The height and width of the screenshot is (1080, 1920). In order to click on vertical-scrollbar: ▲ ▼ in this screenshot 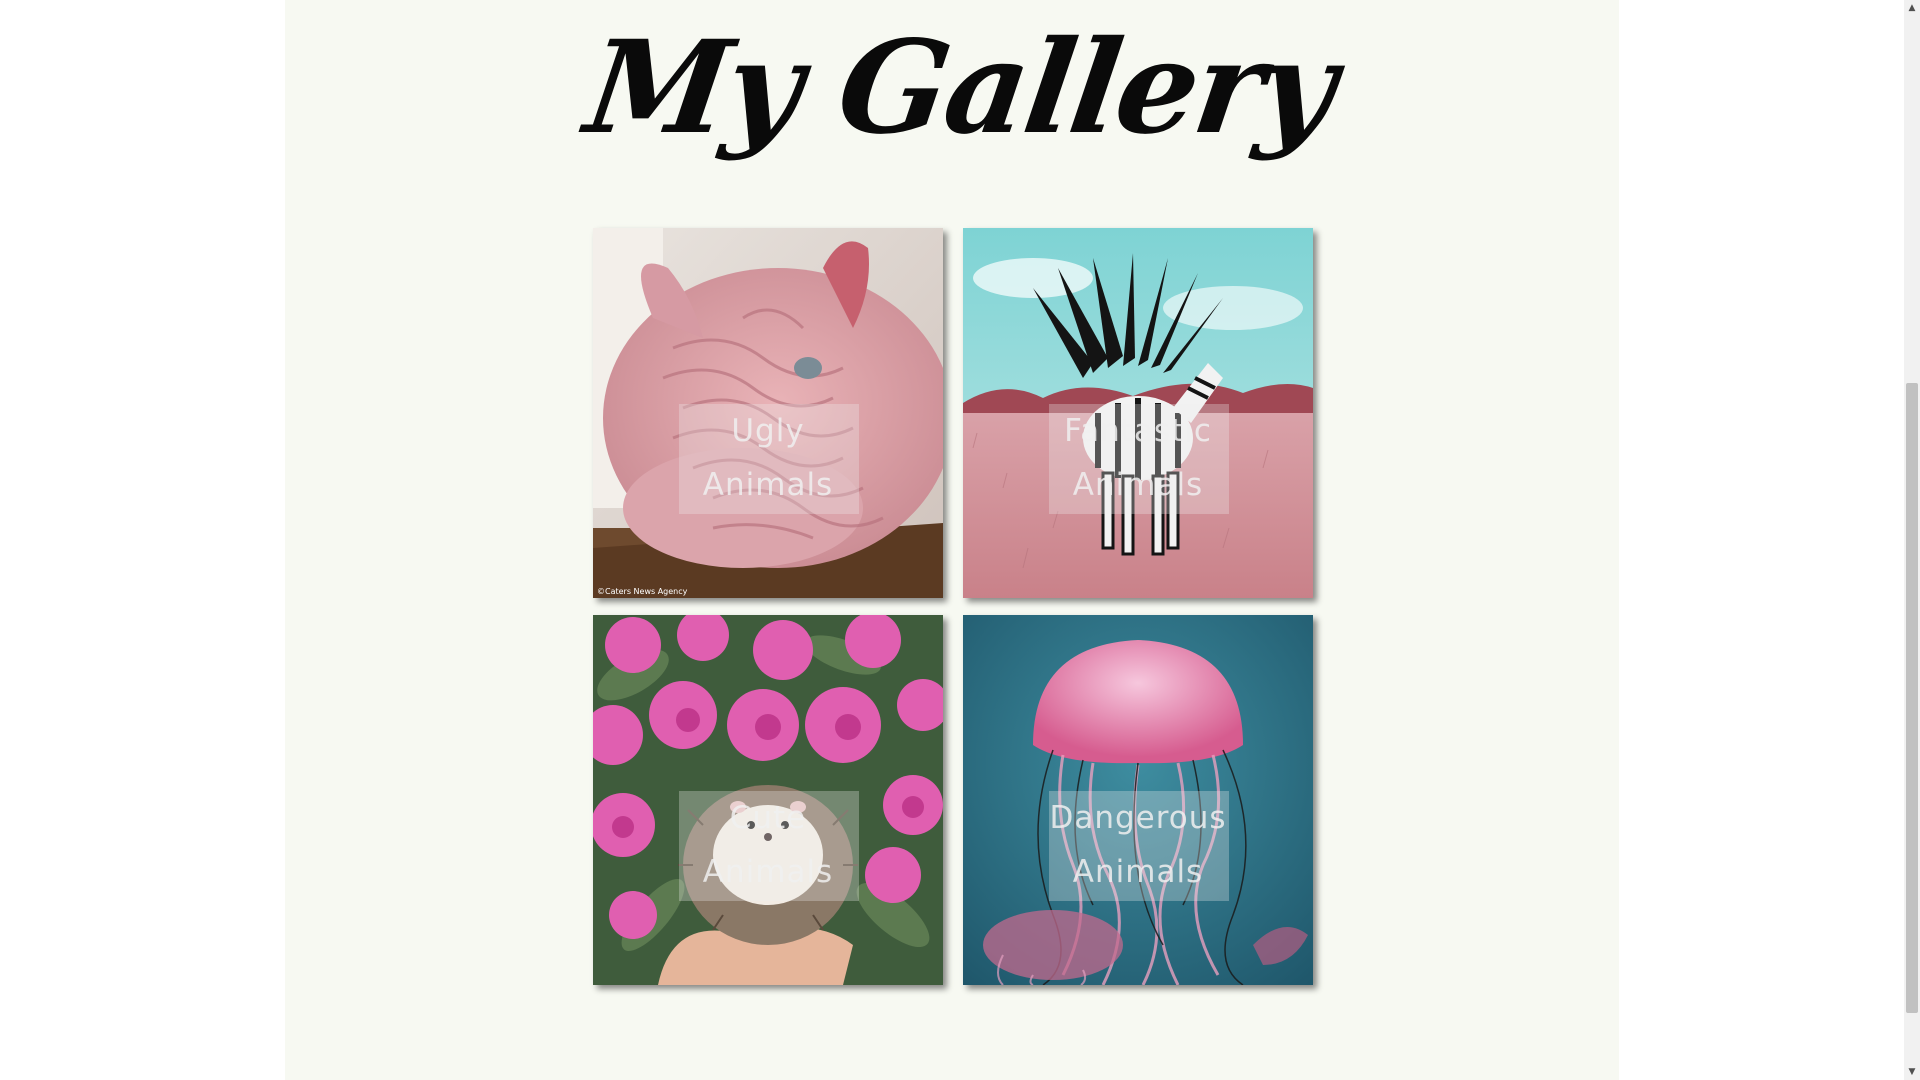, I will do `click(1912, 540)`.